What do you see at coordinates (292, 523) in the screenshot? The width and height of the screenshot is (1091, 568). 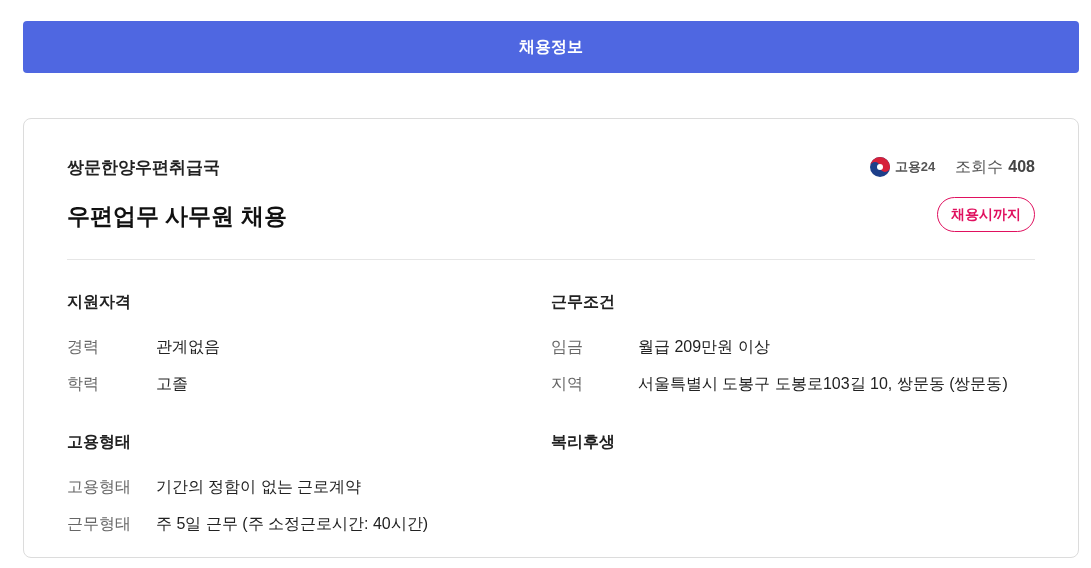 I see `field-value: 주 5일 근무 (주 소정근로시간: 40시간)` at bounding box center [292, 523].